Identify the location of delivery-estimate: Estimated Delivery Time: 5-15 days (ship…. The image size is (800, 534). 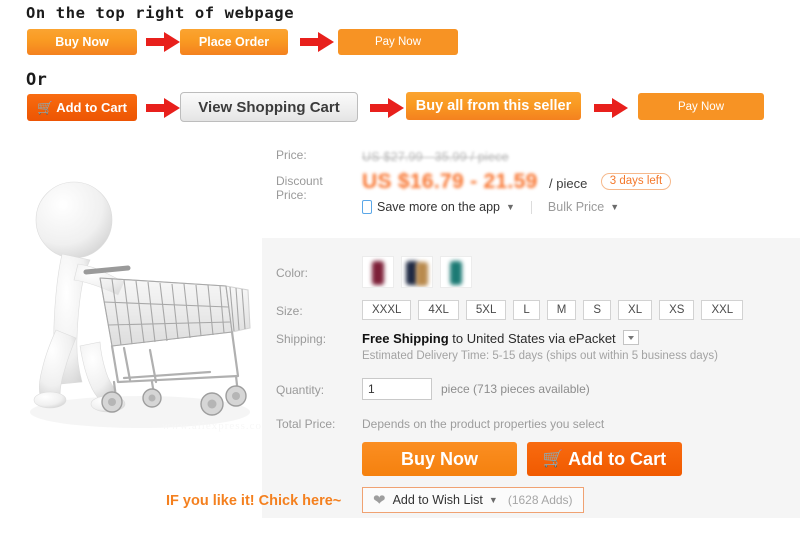
(540, 356).